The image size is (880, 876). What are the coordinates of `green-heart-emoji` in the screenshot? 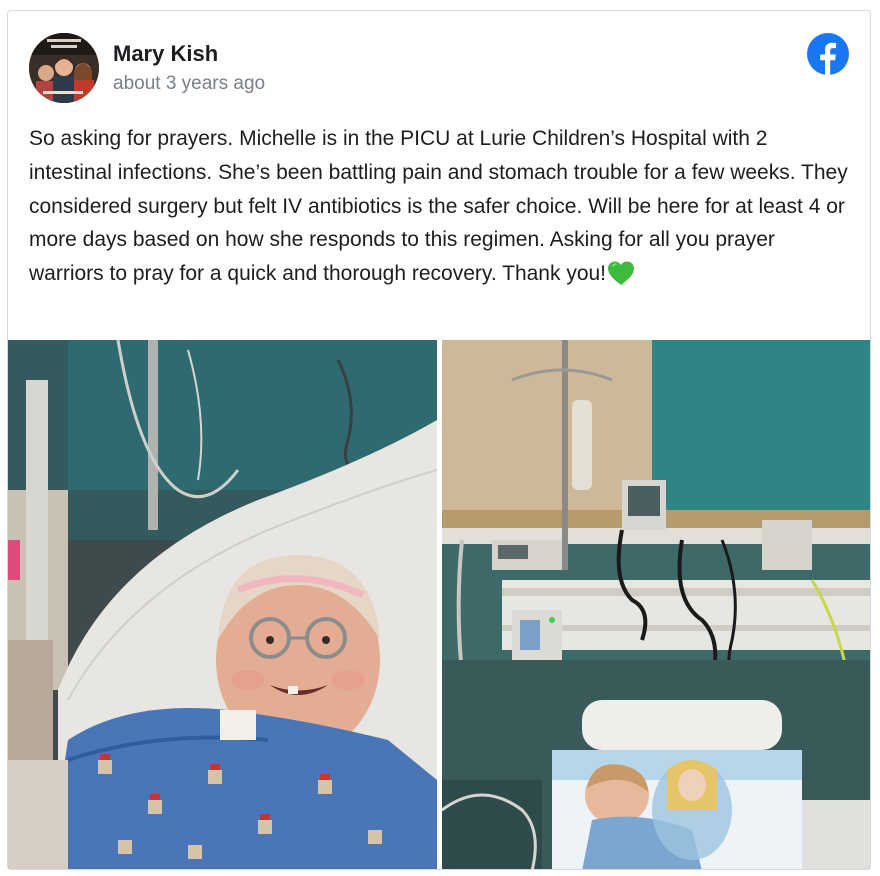 It's located at (621, 278).